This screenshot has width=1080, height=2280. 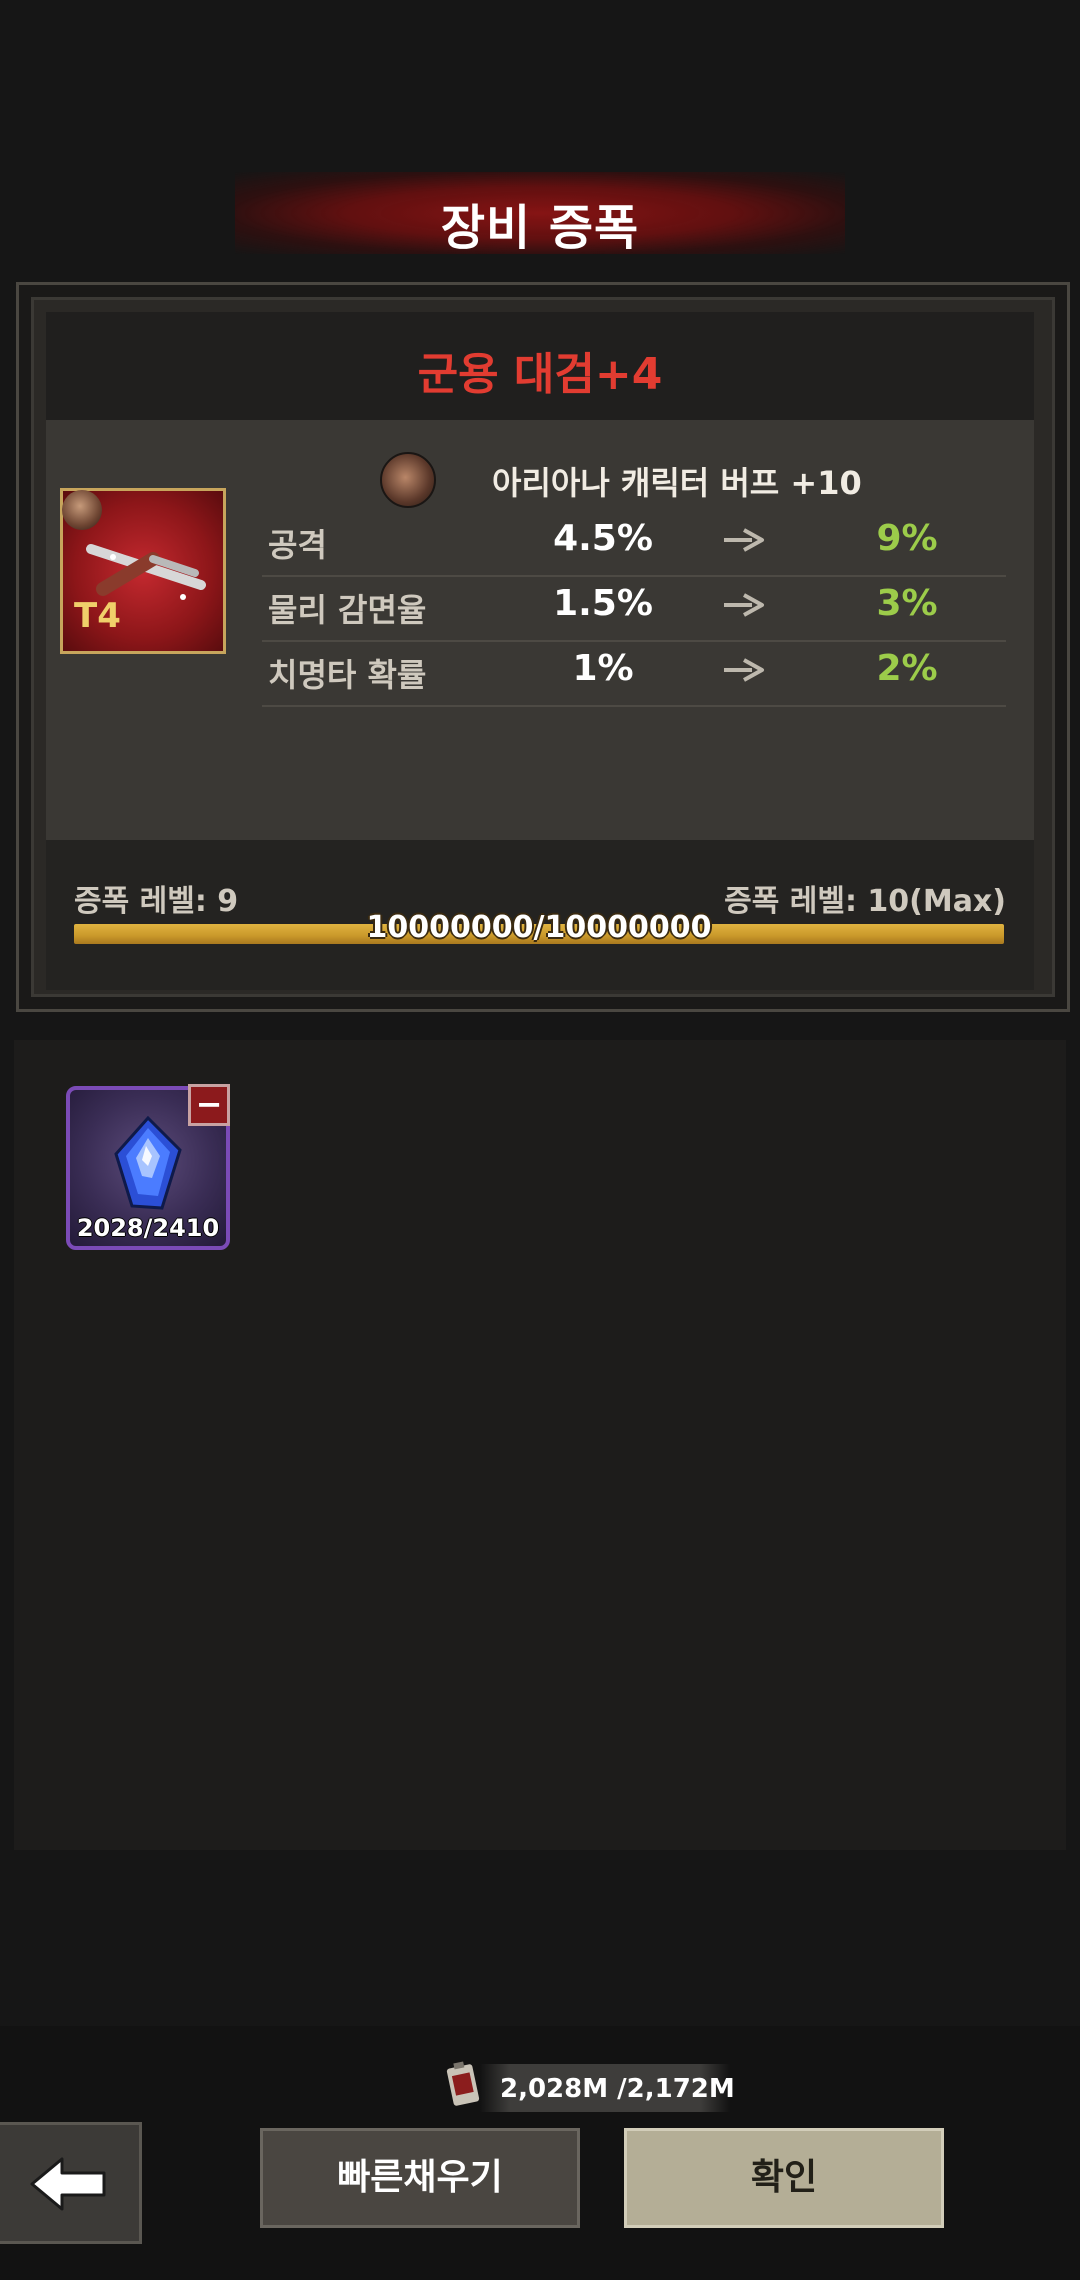 I want to click on stat-row: 물리 감면율 1.5% 3%, so click(x=634, y=608).